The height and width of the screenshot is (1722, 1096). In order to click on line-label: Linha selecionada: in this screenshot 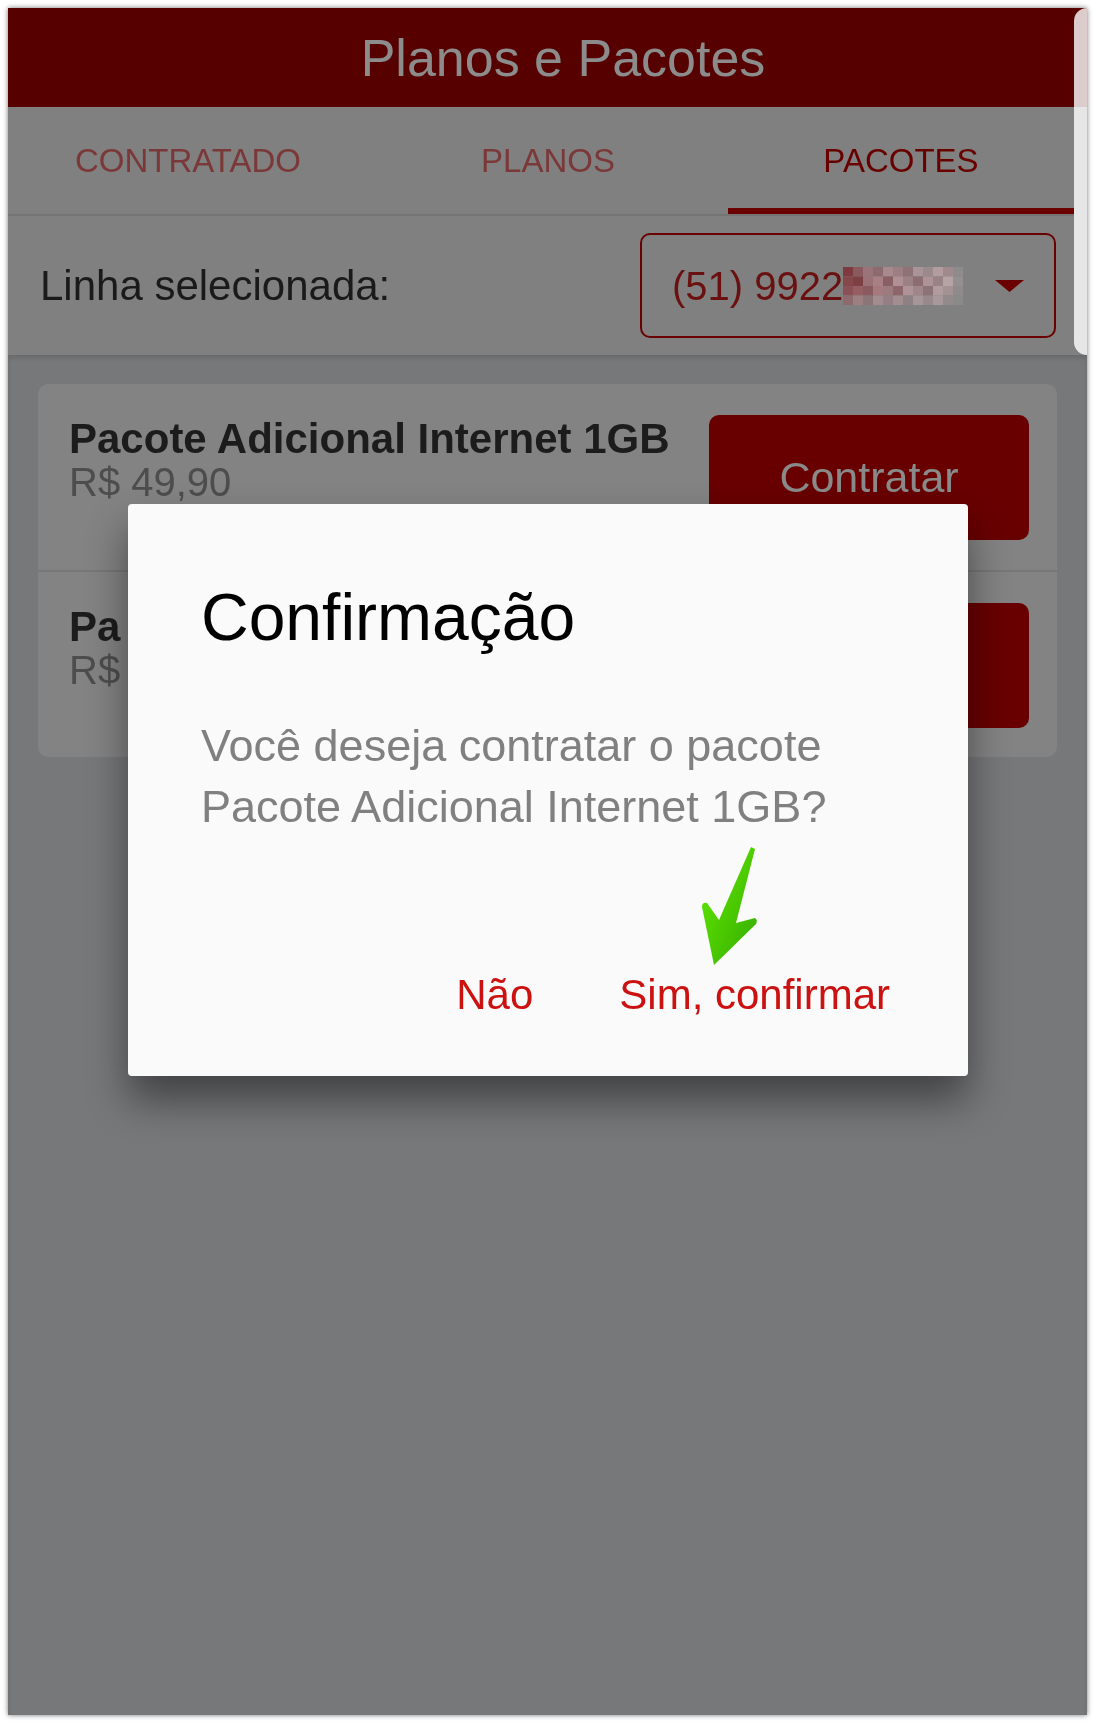, I will do `click(215, 286)`.